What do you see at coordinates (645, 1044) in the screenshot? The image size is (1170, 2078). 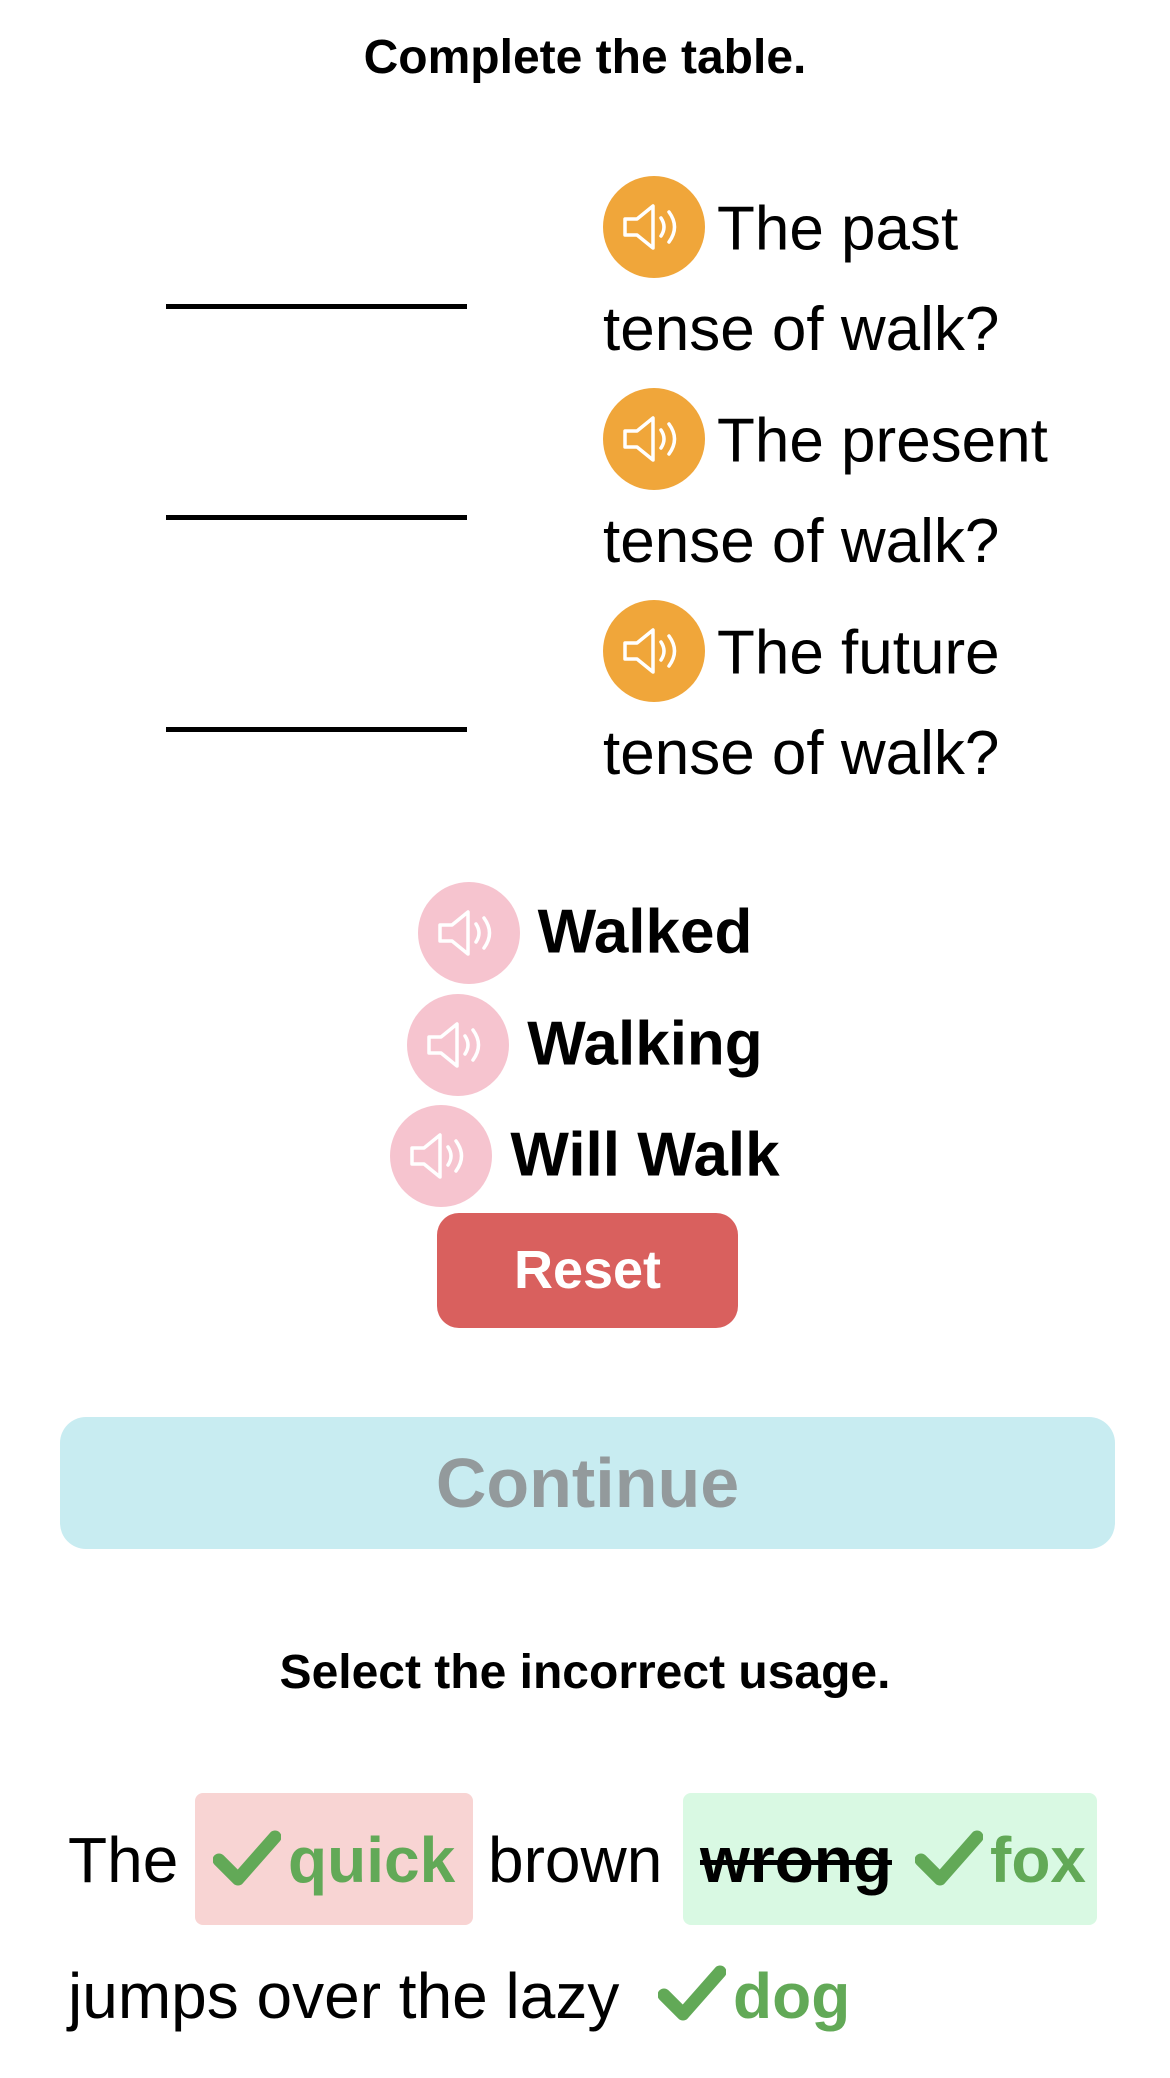 I see `choice-label: Walking` at bounding box center [645, 1044].